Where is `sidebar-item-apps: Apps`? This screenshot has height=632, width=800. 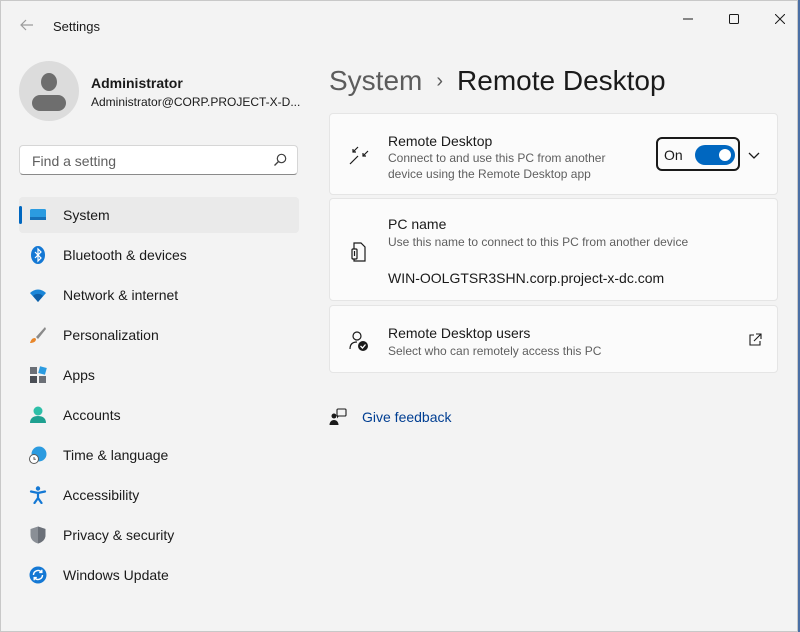
sidebar-item-apps: Apps is located at coordinates (159, 375).